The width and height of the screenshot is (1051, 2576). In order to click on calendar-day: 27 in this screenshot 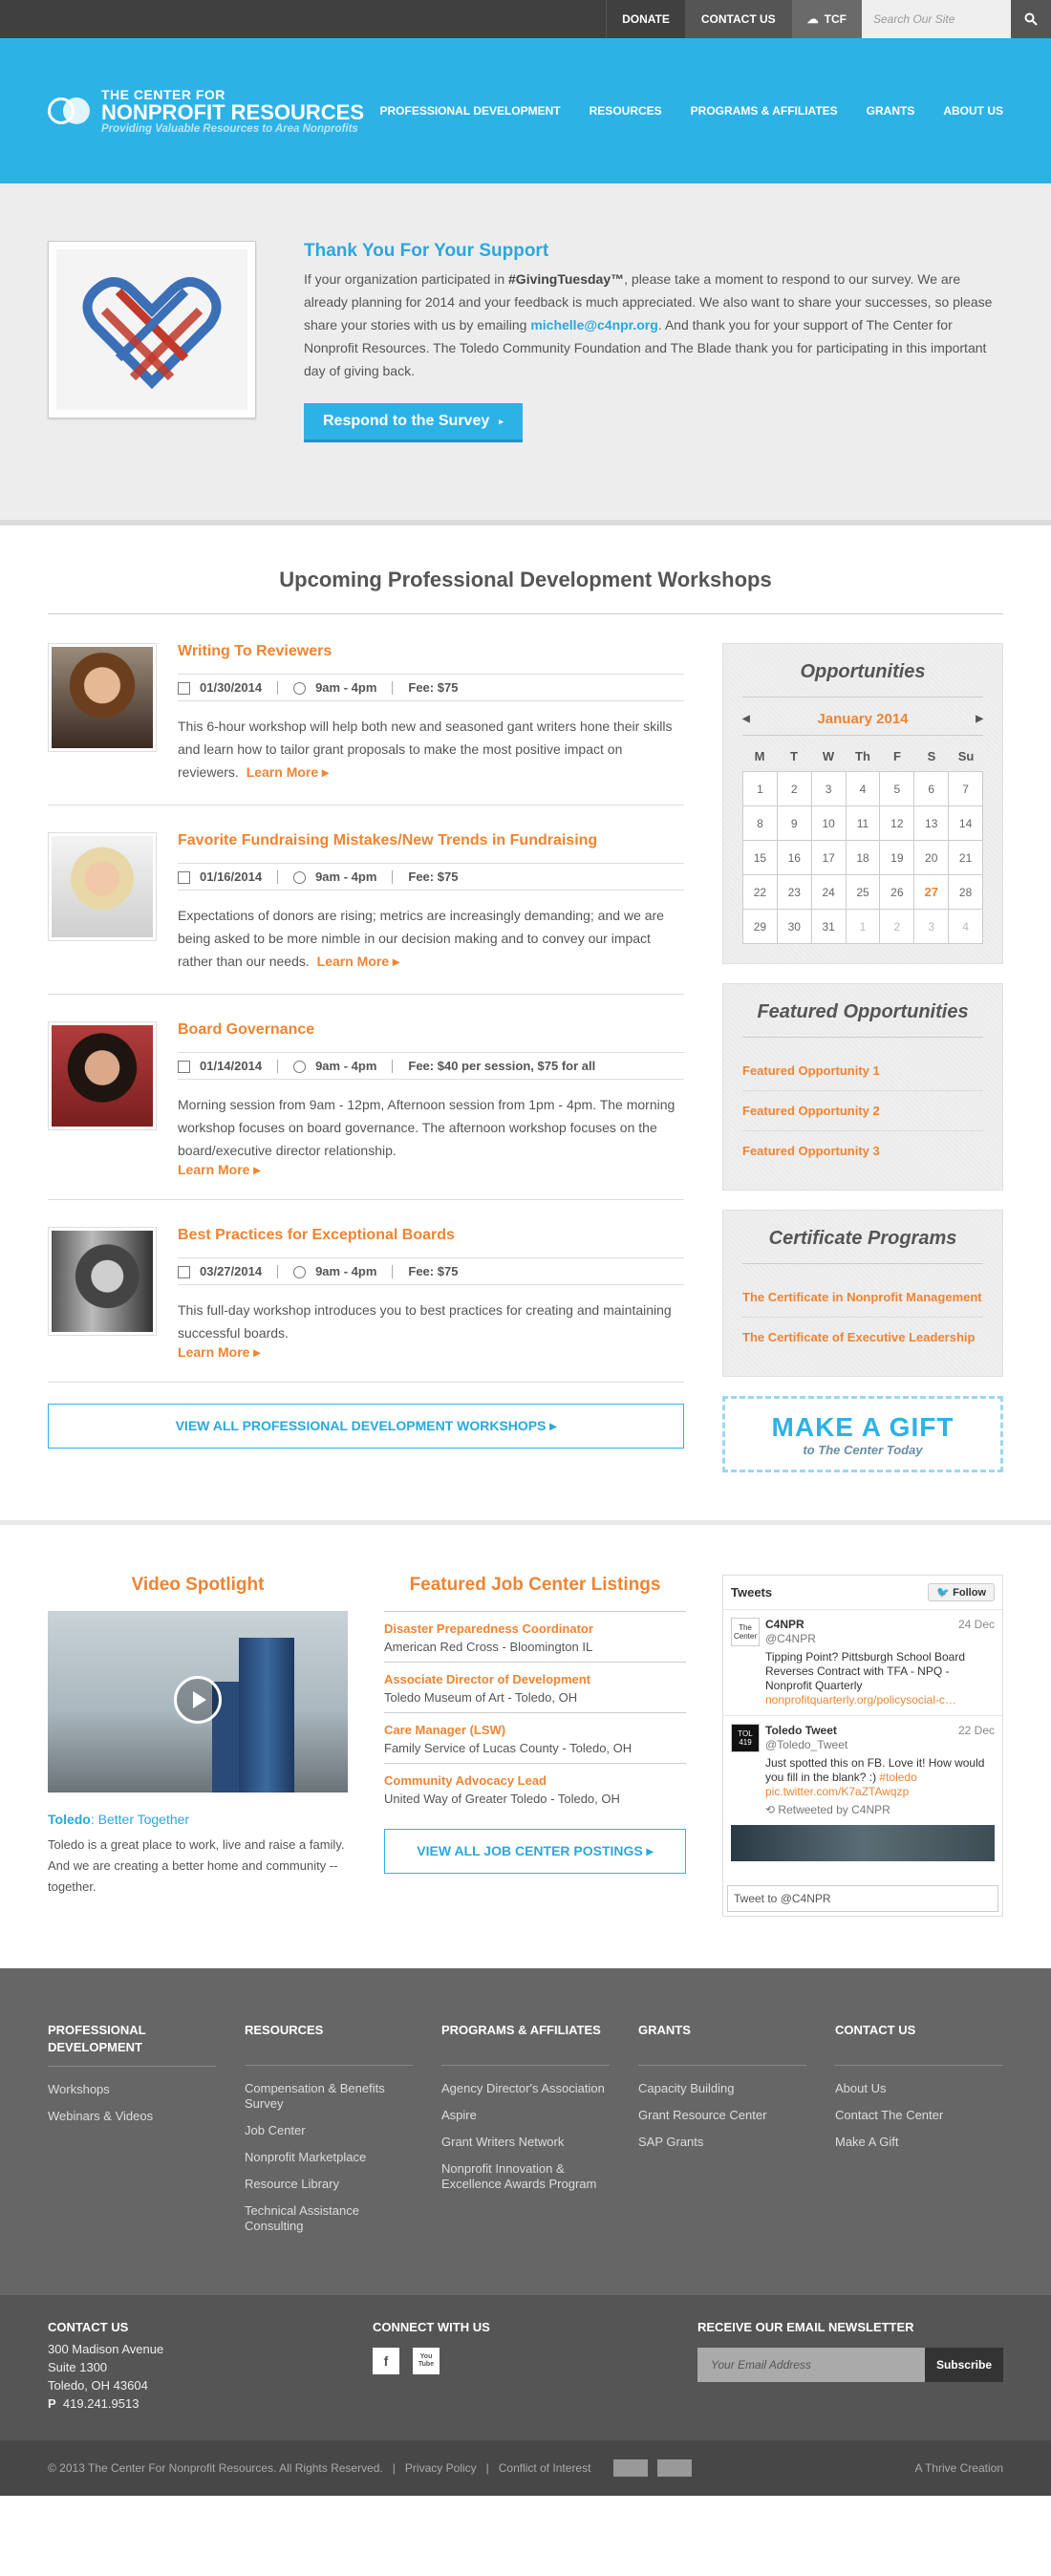, I will do `click(932, 892)`.